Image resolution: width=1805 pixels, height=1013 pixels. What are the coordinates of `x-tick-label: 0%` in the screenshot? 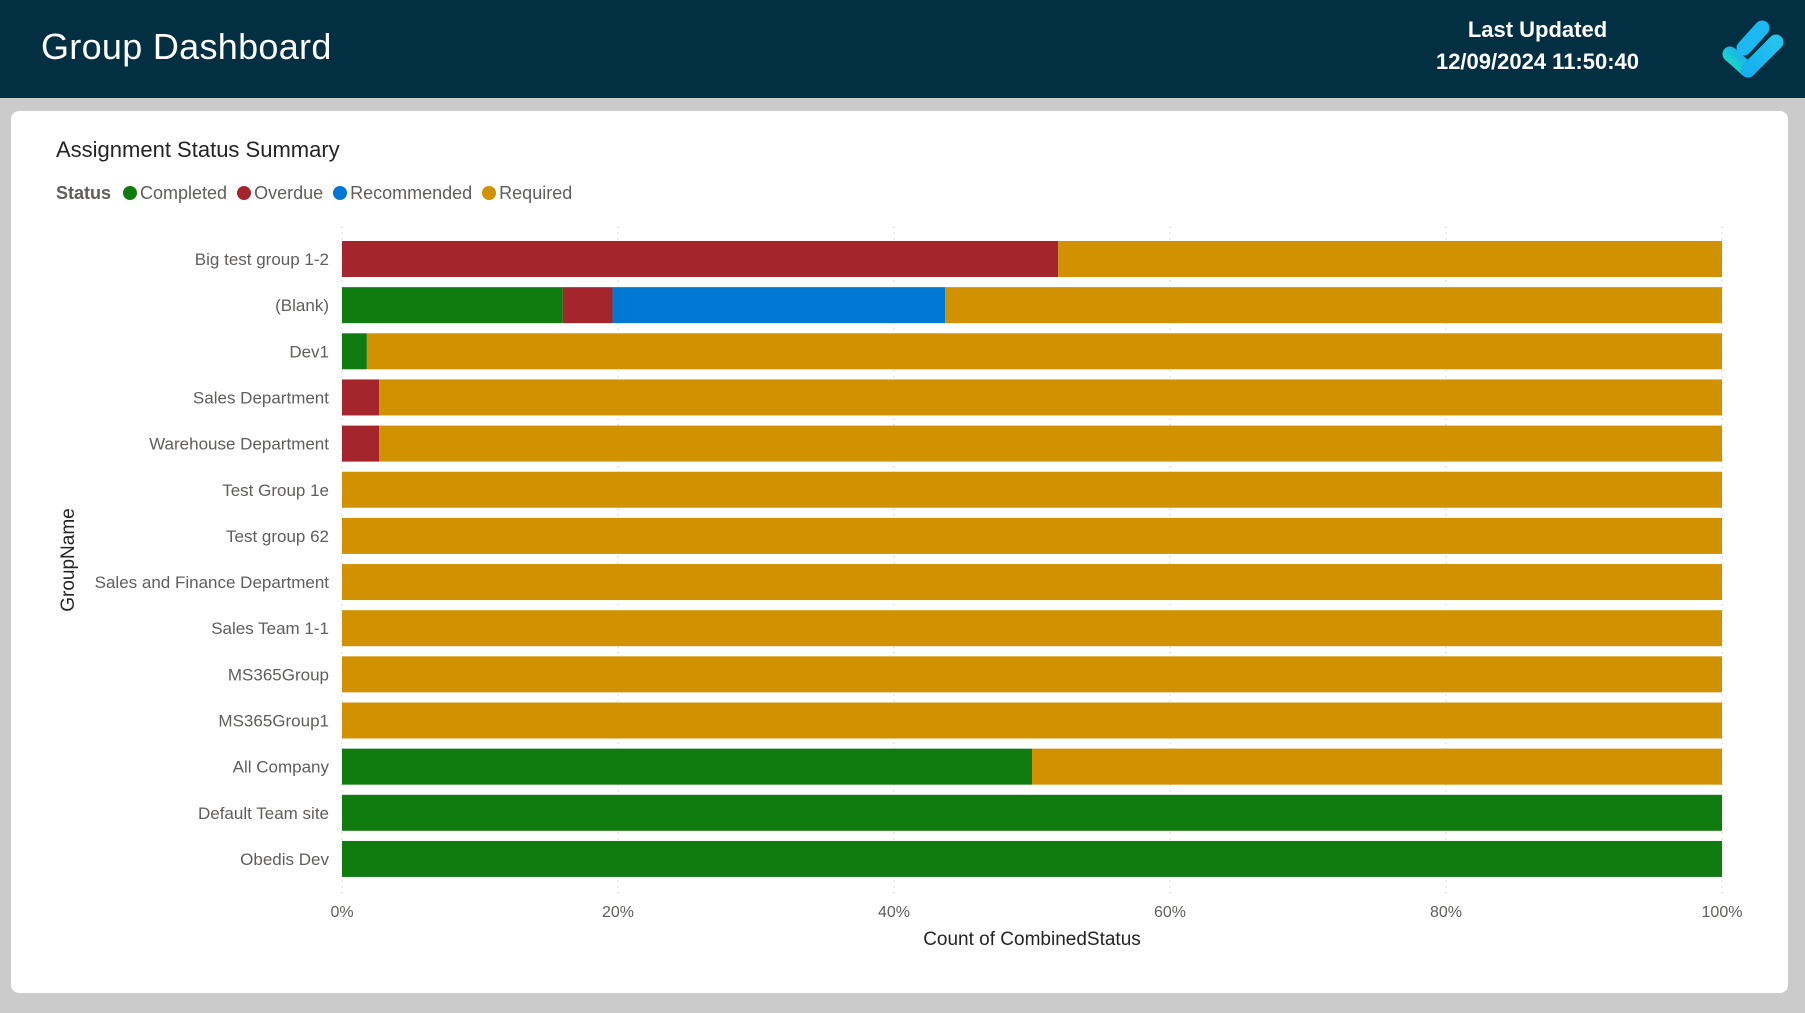 It's located at (341, 912).